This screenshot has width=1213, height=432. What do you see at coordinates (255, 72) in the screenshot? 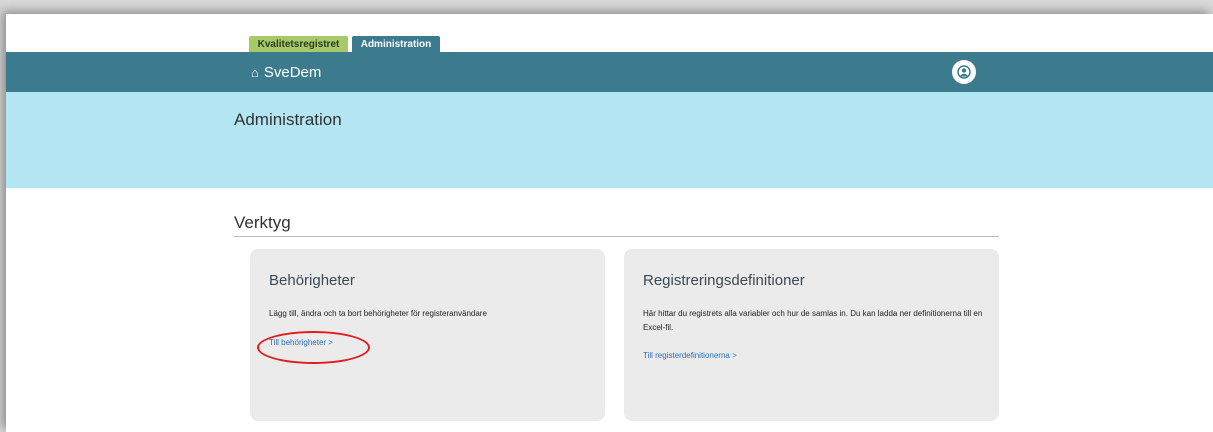
I see `home-icon: ⌂` at bounding box center [255, 72].